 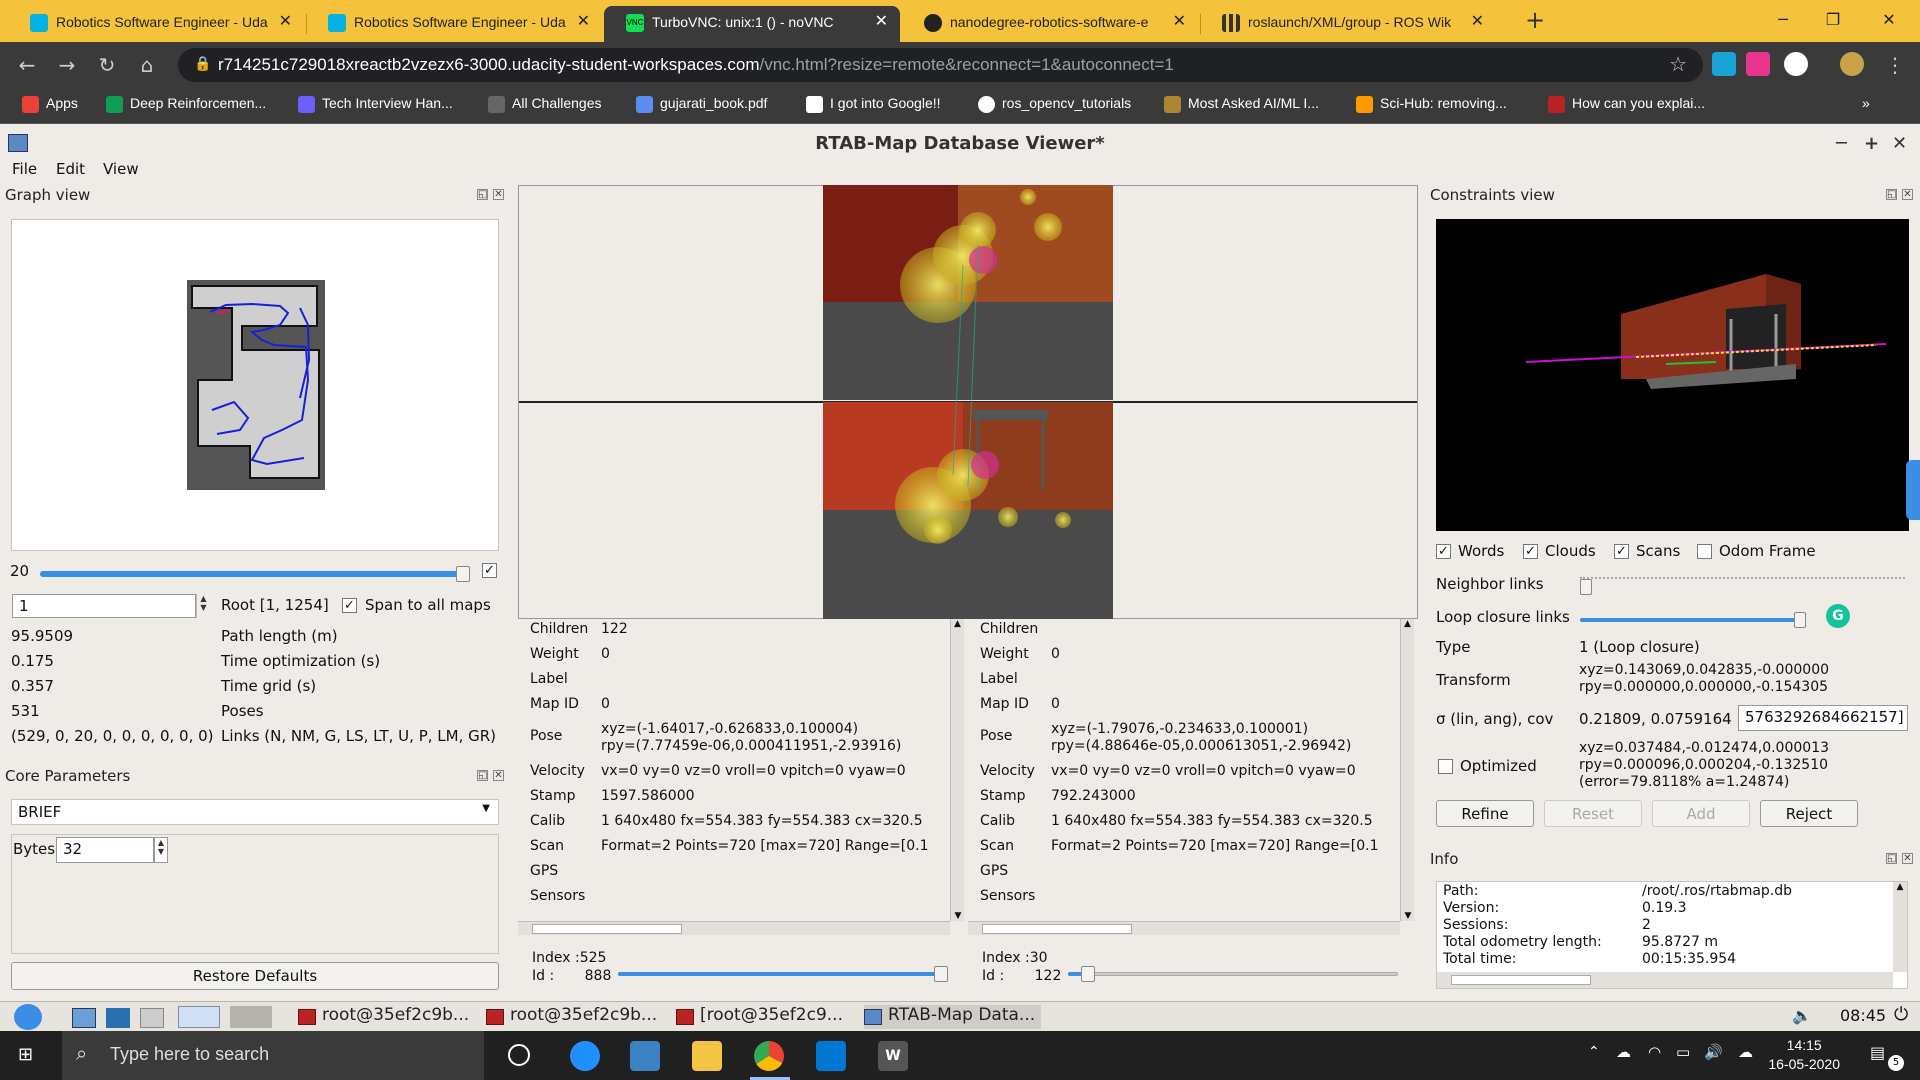 What do you see at coordinates (147, 65) in the screenshot?
I see `home-icon: ⌂` at bounding box center [147, 65].